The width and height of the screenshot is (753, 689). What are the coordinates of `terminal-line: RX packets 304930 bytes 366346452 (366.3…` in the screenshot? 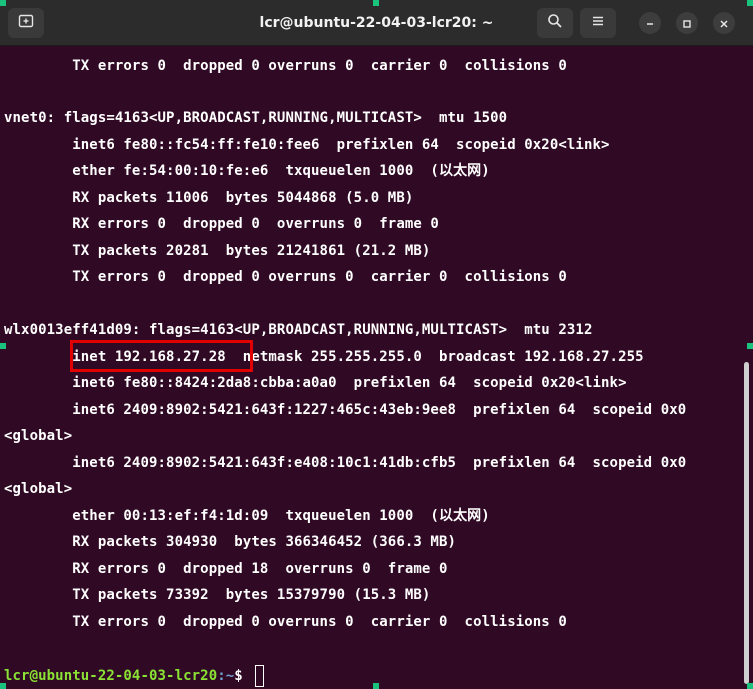 It's located at (230, 542).